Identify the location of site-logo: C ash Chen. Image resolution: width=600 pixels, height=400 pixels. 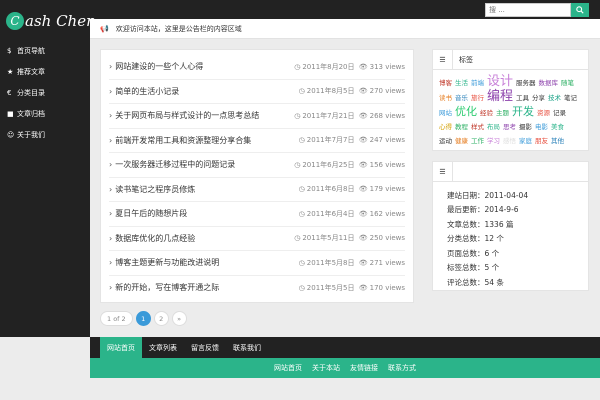
(51, 21).